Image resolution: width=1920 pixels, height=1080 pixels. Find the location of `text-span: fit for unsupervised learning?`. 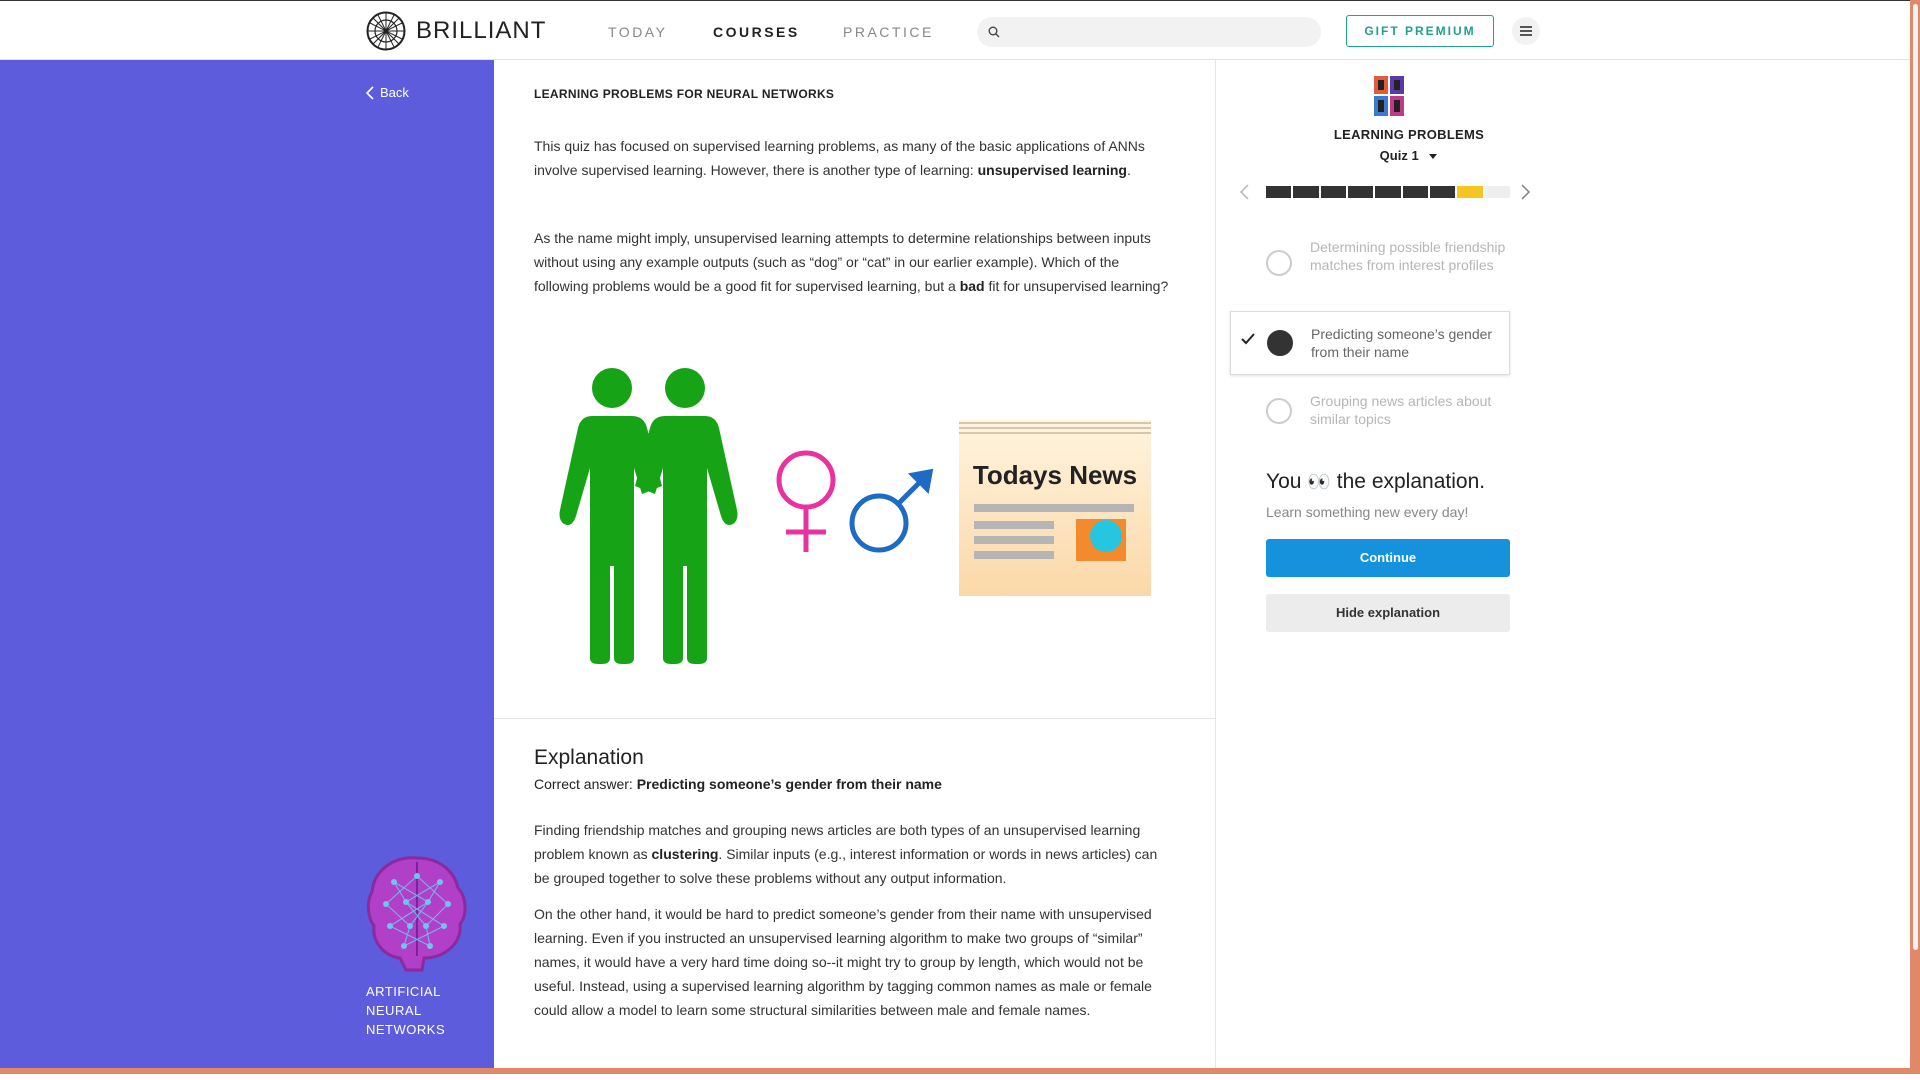

text-span: fit for unsupervised learning? is located at coordinates (1076, 286).